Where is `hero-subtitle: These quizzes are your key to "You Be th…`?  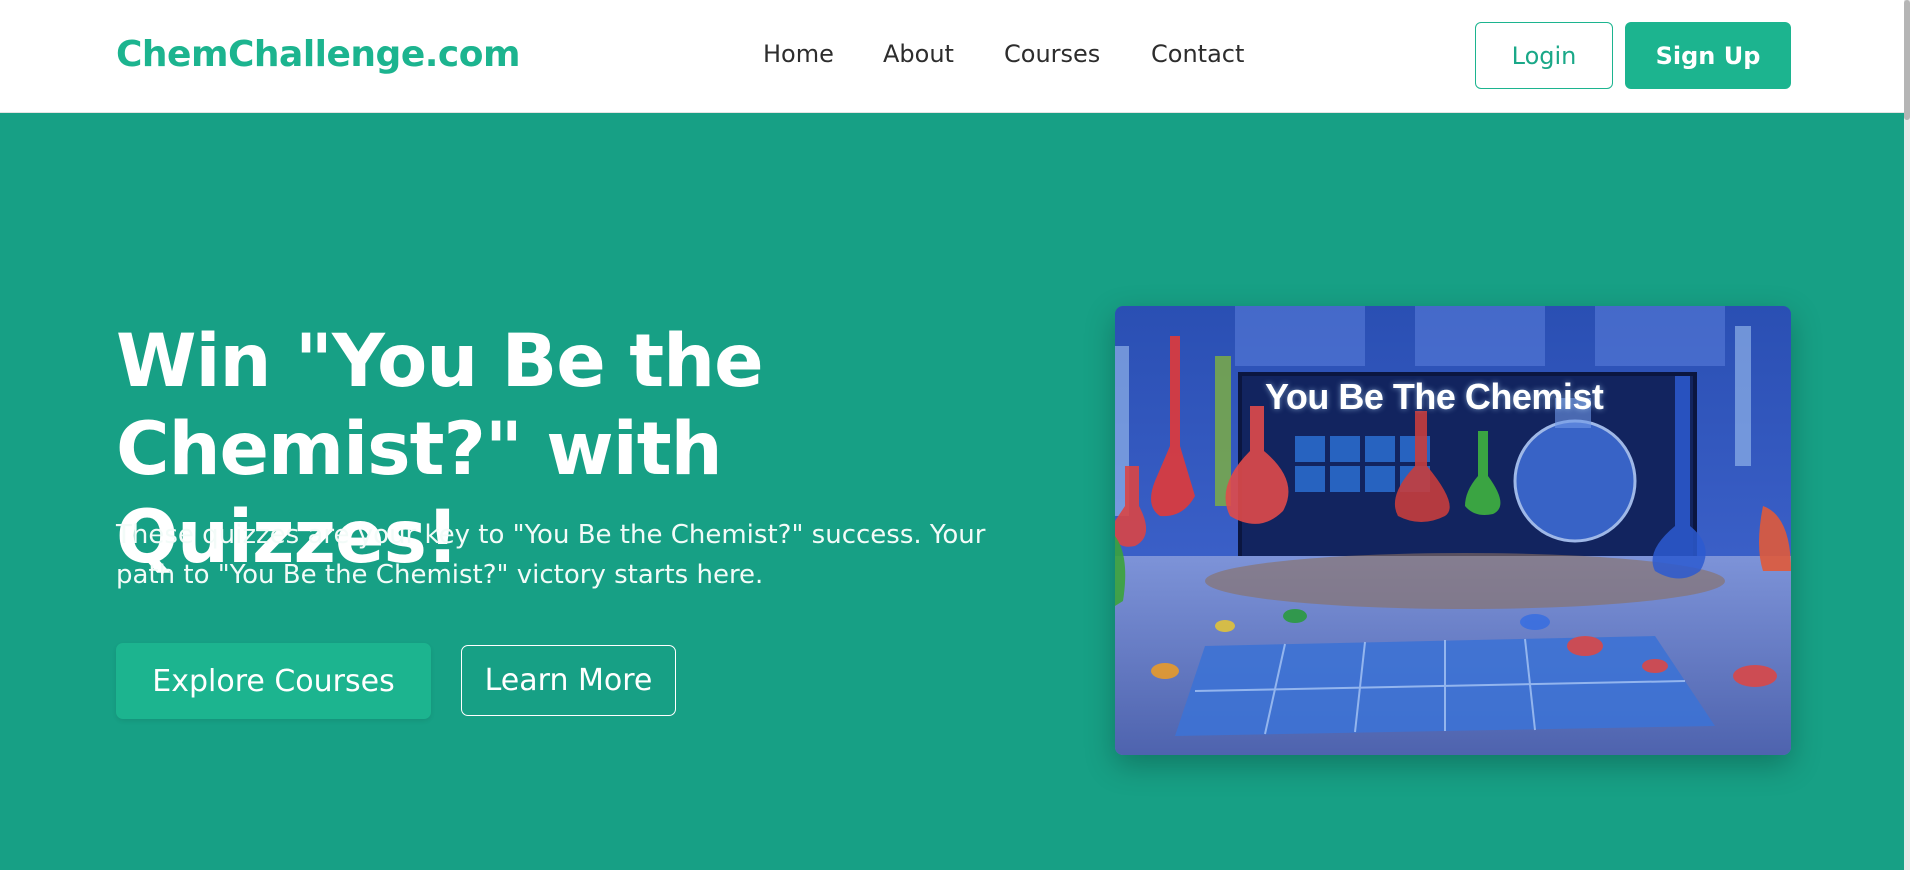
hero-subtitle: These quizzes are your key to "You Be th… is located at coordinates (551, 555).